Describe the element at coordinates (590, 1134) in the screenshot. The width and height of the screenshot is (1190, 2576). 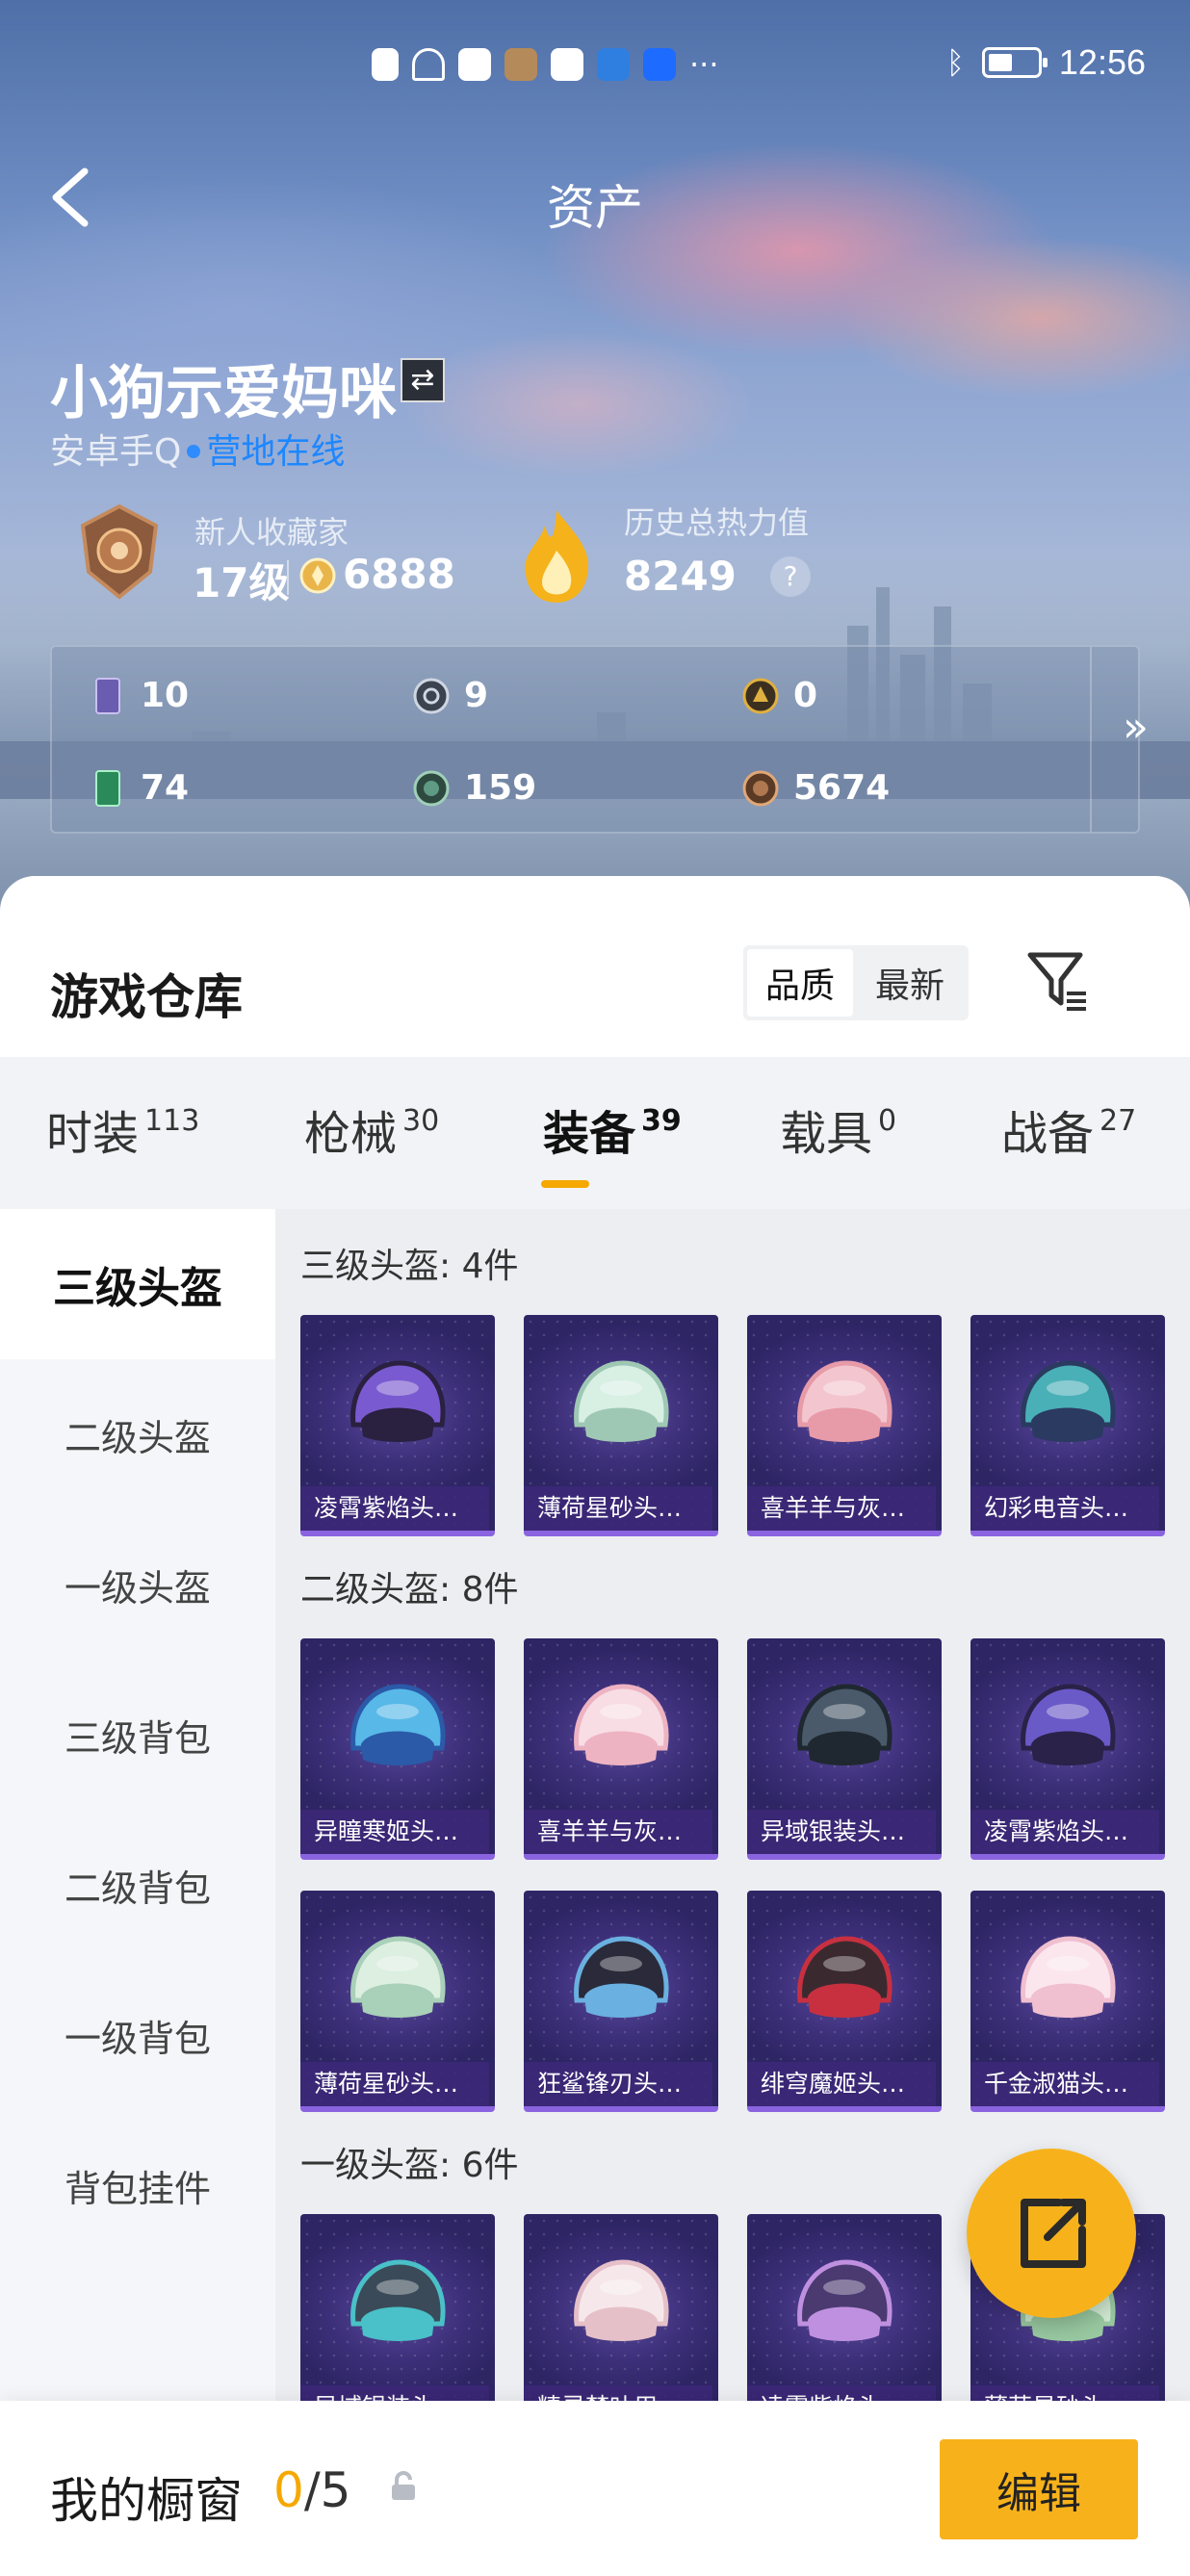
I see `tab-label: 装备` at that location.